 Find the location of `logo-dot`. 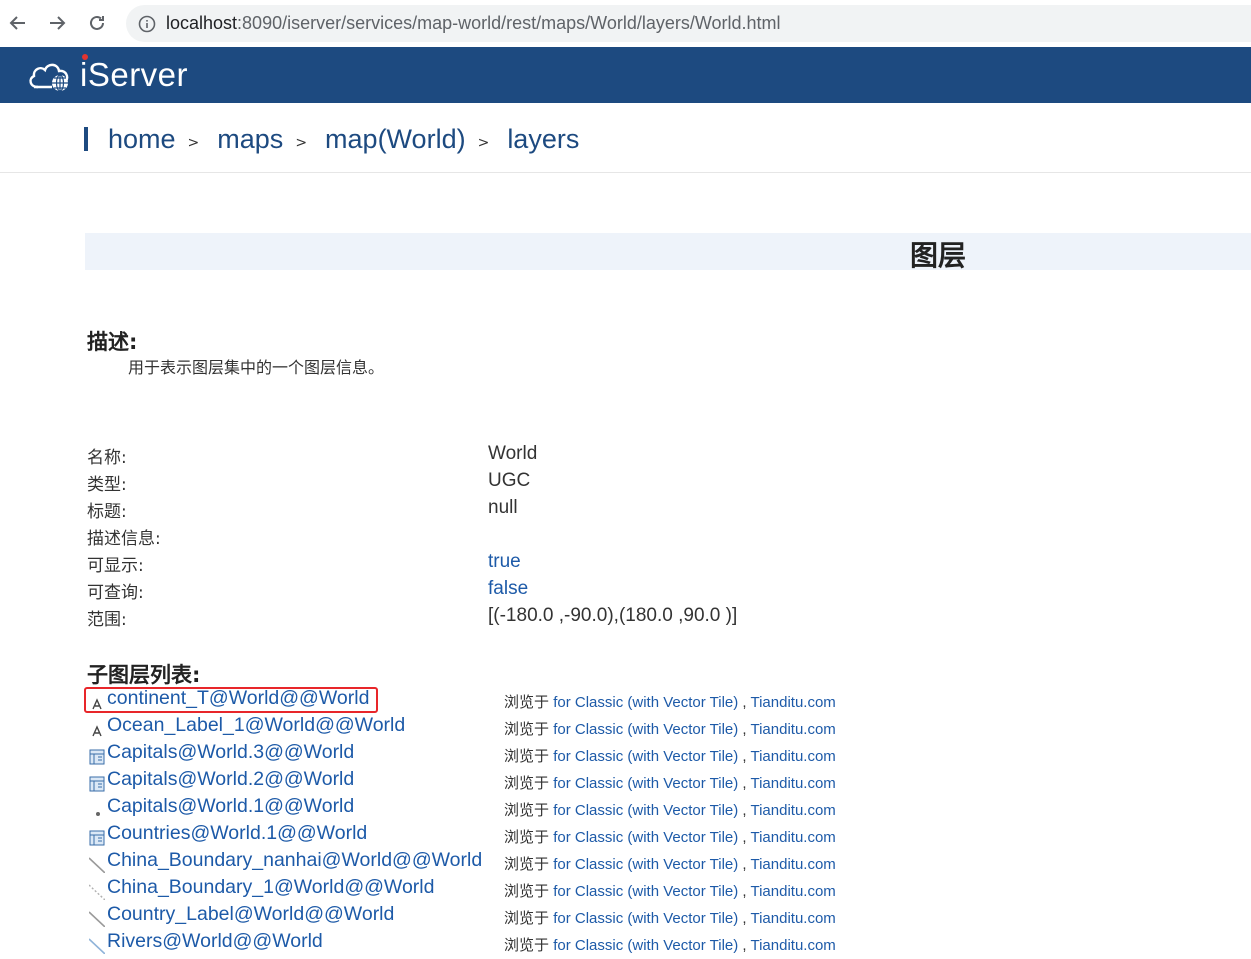

logo-dot is located at coordinates (85, 57).